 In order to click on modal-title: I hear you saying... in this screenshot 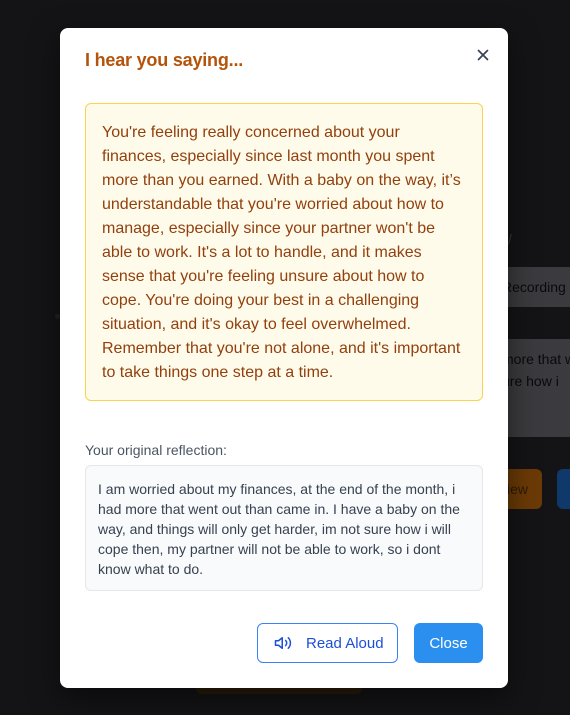, I will do `click(164, 60)`.